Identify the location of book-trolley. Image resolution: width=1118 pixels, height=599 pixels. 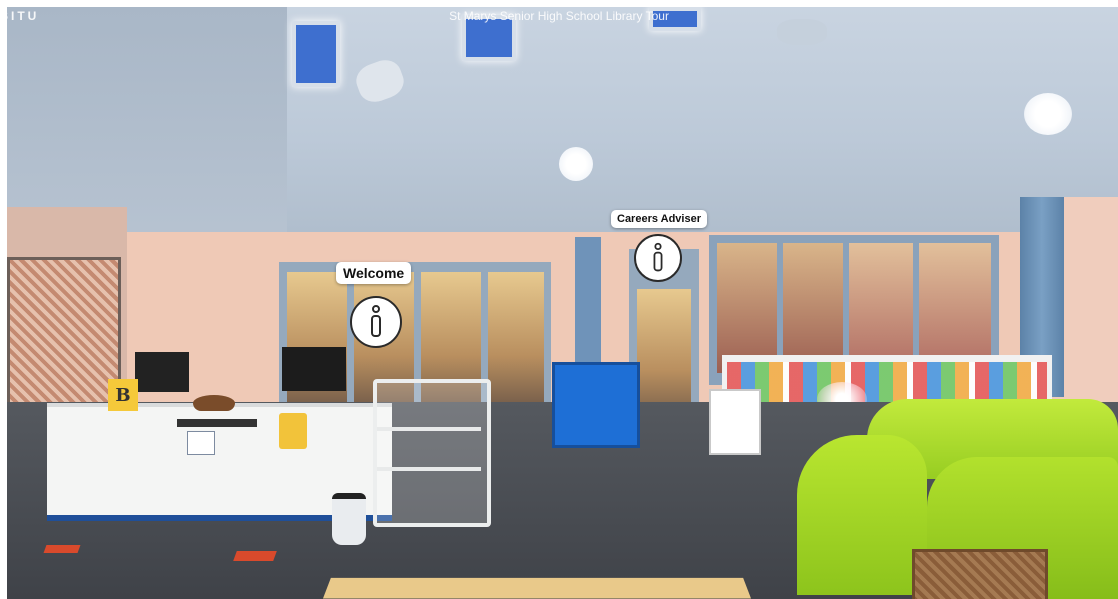
(432, 453).